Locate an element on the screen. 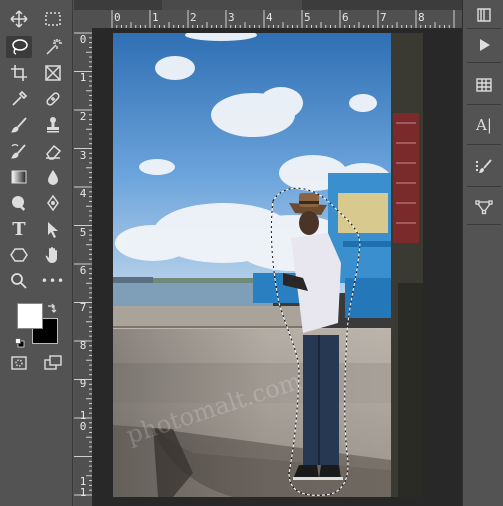 The width and height of the screenshot is (503, 506). ruler-label-8: 8 is located at coordinates (421, 17).